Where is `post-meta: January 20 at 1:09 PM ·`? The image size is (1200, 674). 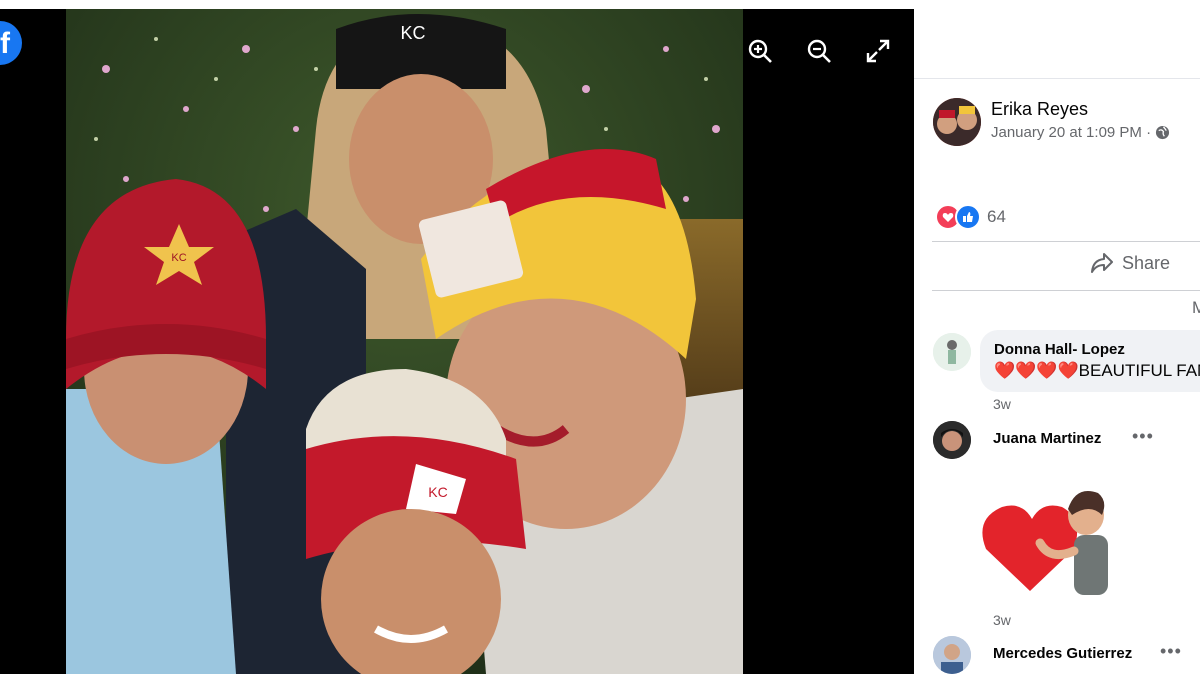
post-meta: January 20 at 1:09 PM · is located at coordinates (1080, 132).